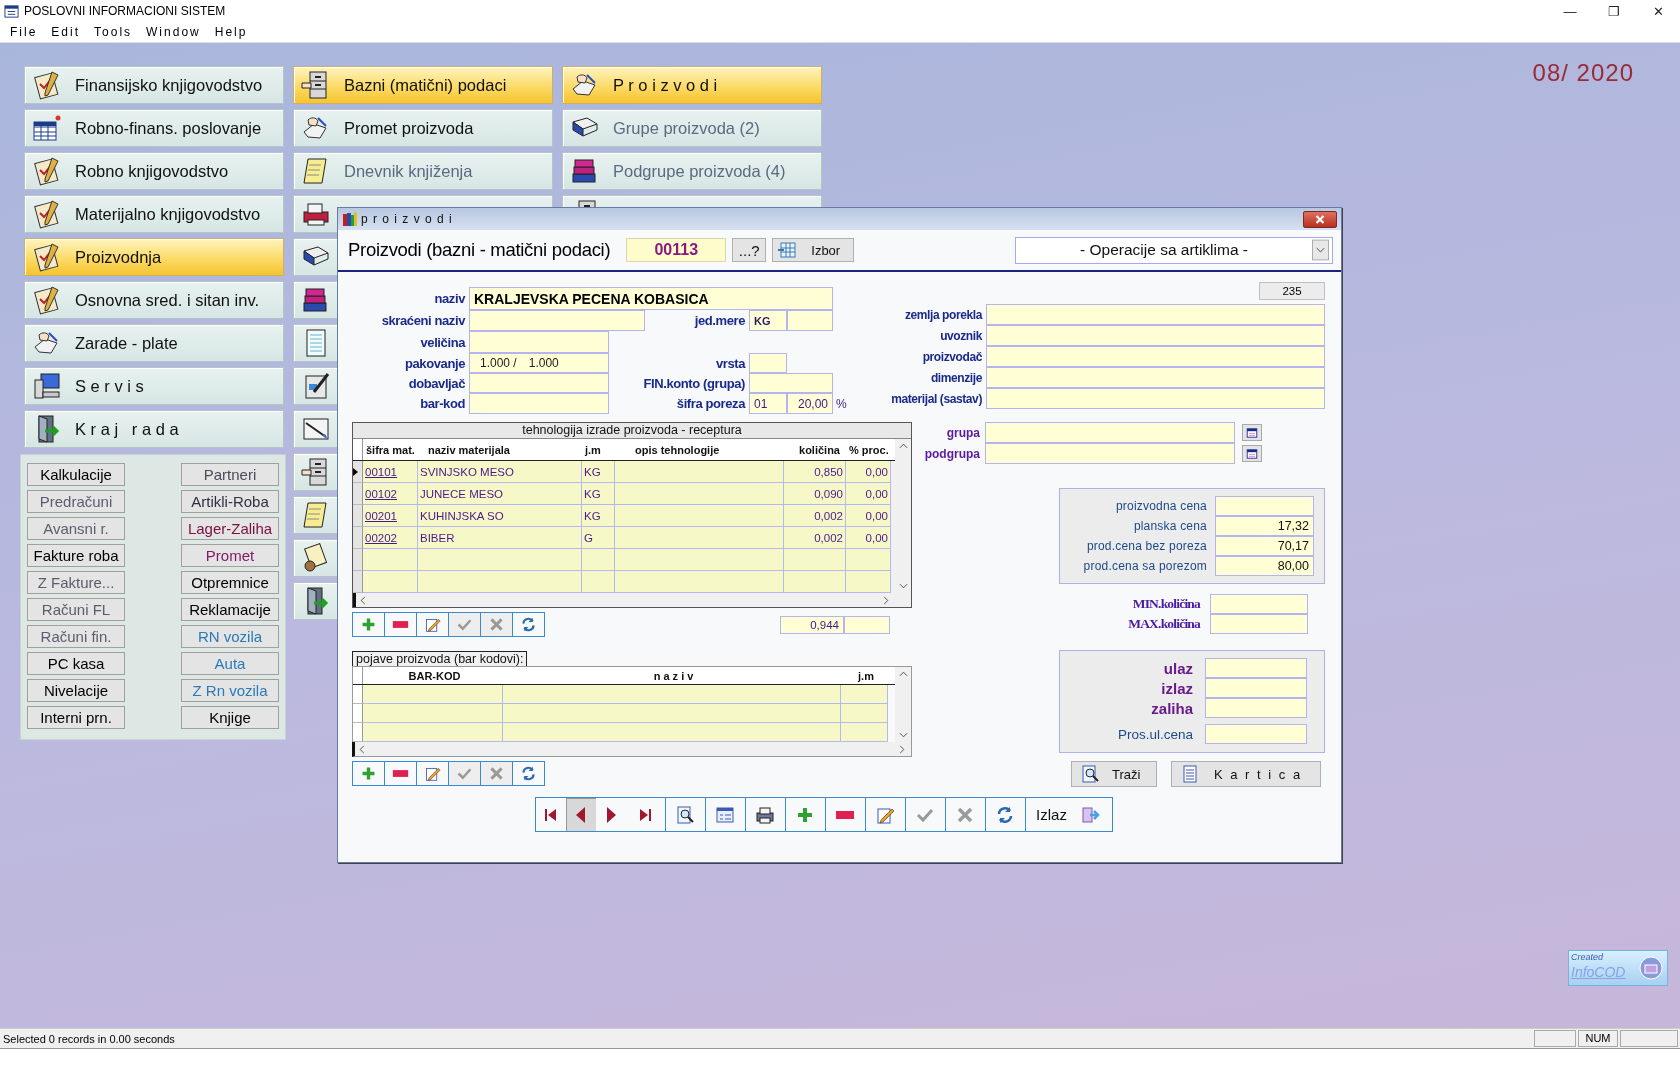  What do you see at coordinates (749, 250) in the screenshot?
I see `lookup-button: ...?` at bounding box center [749, 250].